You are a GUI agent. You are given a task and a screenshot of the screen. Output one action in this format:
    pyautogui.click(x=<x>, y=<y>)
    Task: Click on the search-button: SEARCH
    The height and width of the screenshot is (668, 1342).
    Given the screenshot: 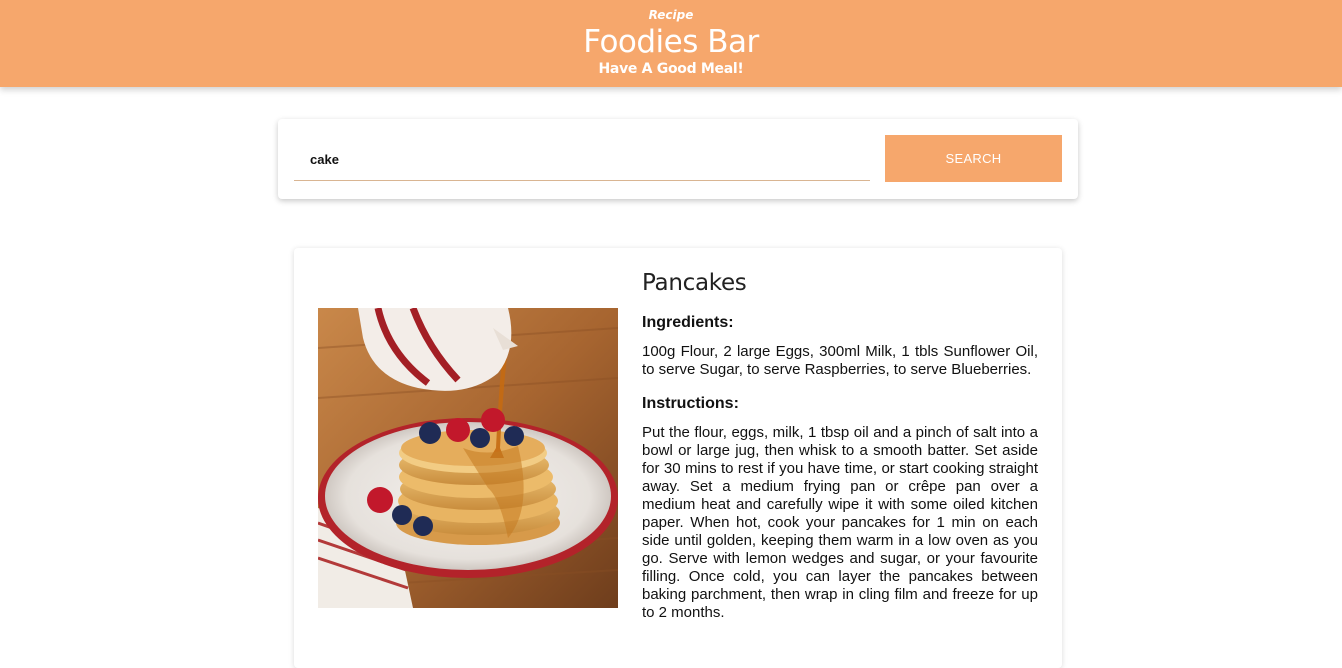 What is the action you would take?
    pyautogui.click(x=973, y=158)
    